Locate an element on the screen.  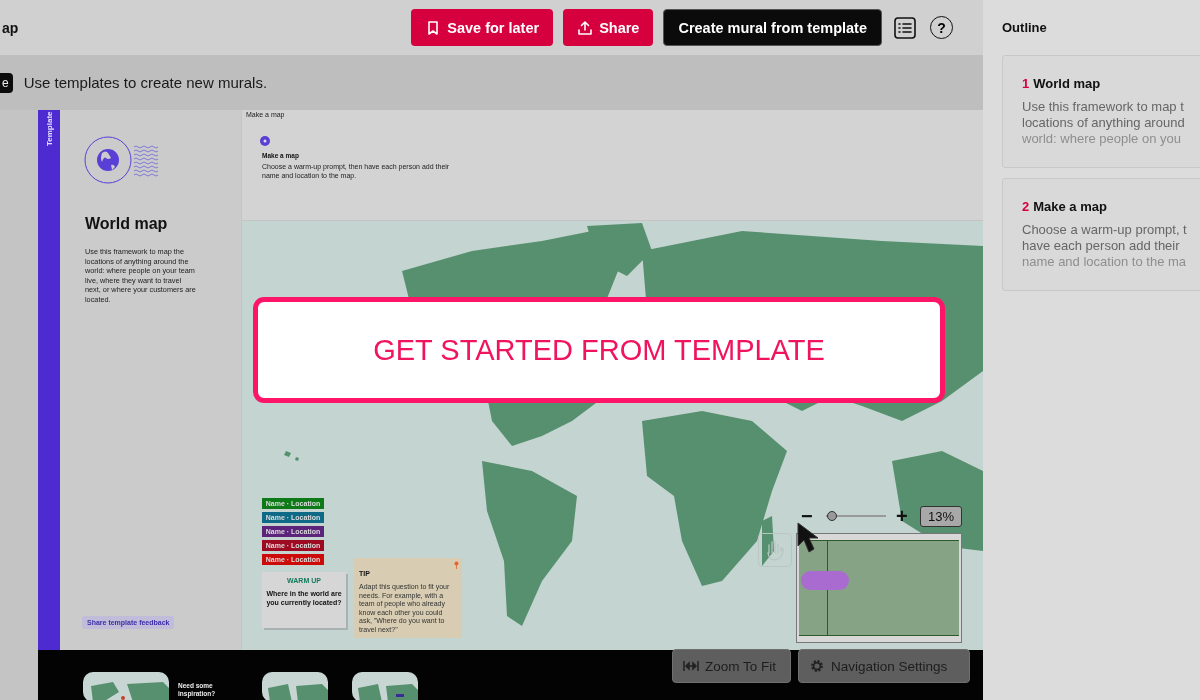
step-number: 1 is located at coordinates (1026, 83).